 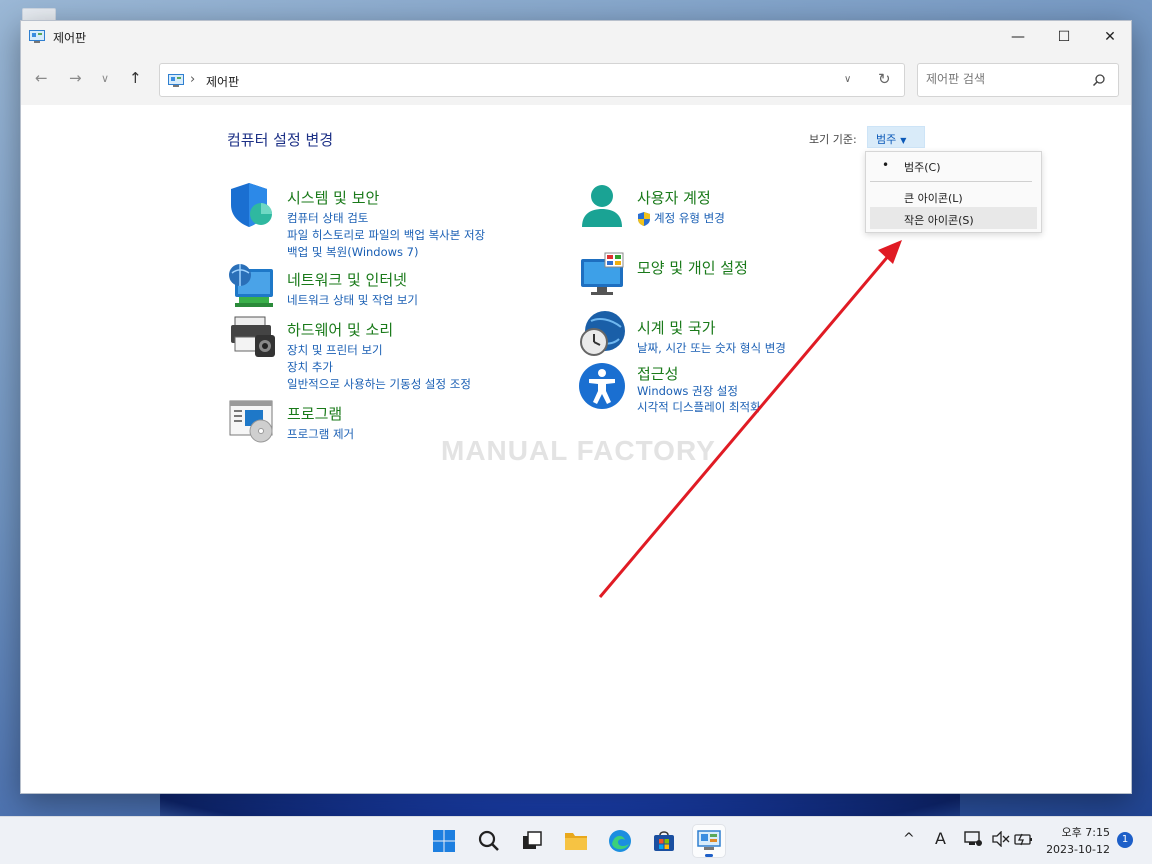 I want to click on ime-indicator: A, so click(x=940, y=838).